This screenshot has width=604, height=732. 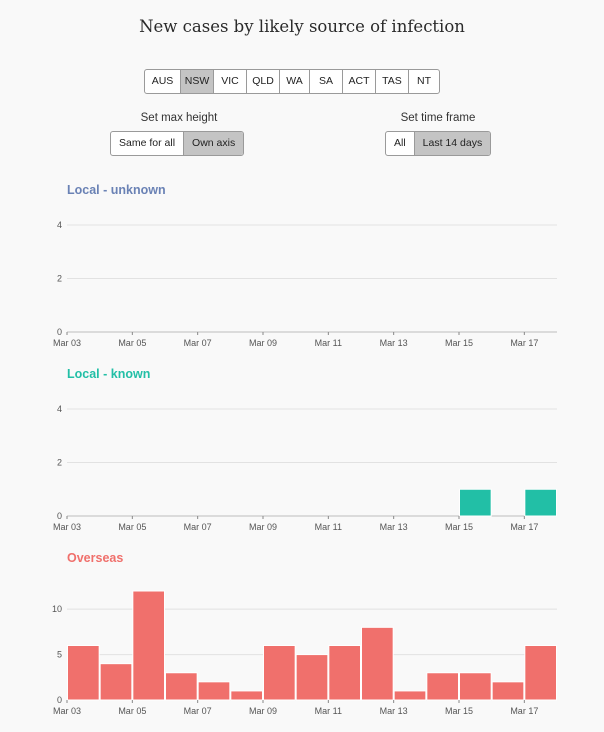 I want to click on time-frame-label: Set time frame, so click(x=438, y=118).